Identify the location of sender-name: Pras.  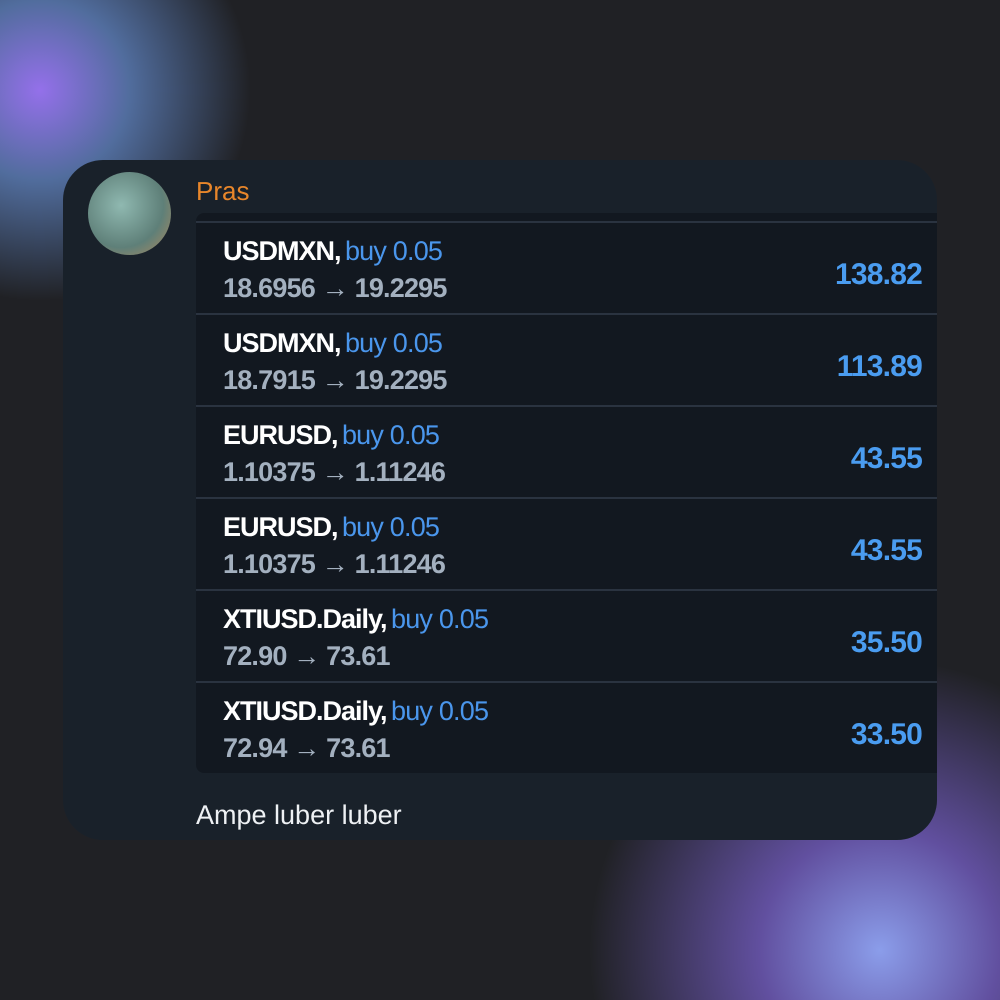
(223, 191).